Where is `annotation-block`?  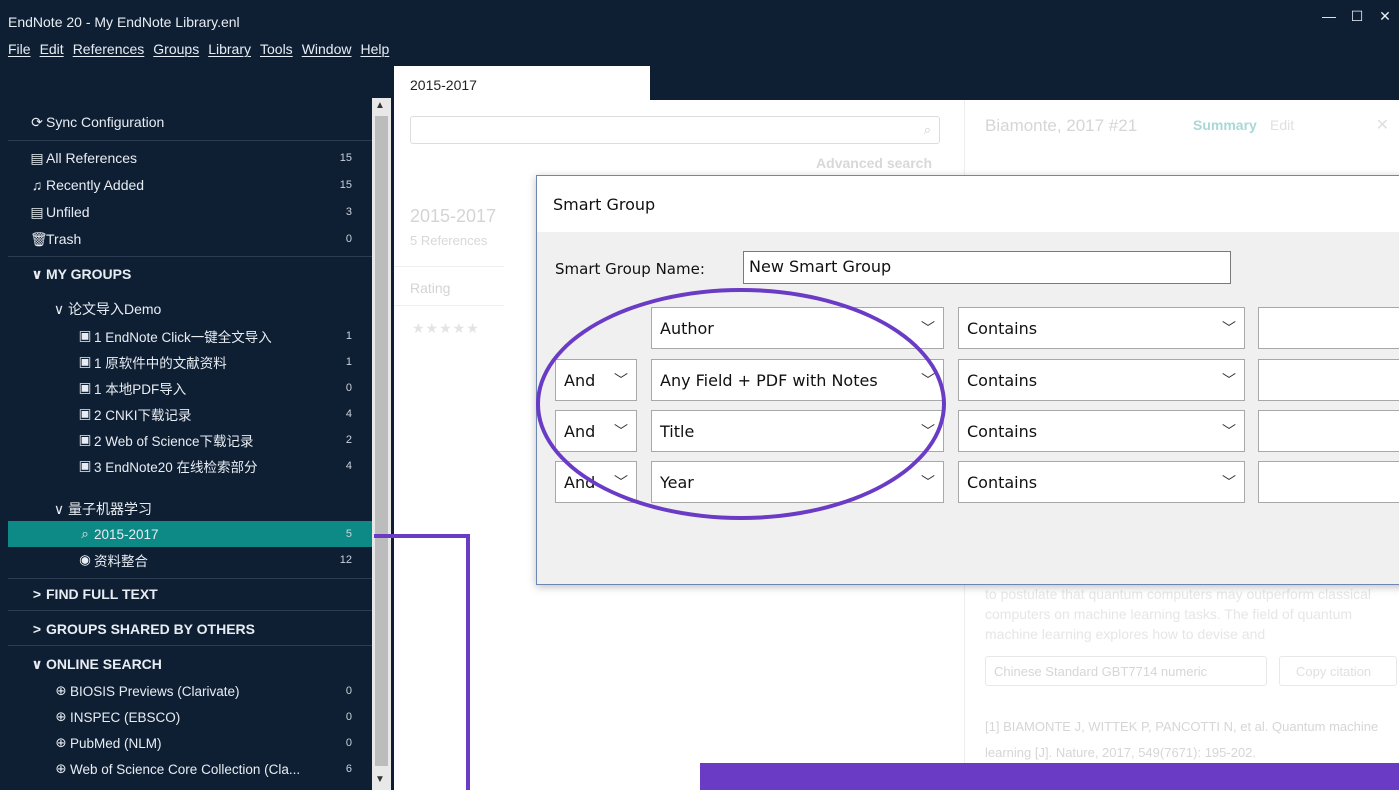 annotation-block is located at coordinates (1049, 776).